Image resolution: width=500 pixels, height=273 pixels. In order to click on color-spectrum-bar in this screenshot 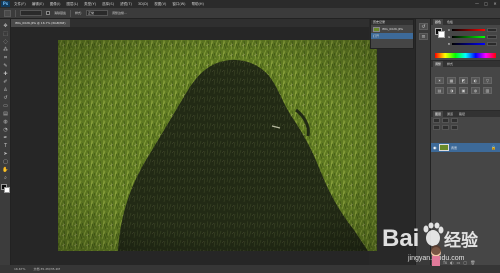, I will do `click(465, 55)`.